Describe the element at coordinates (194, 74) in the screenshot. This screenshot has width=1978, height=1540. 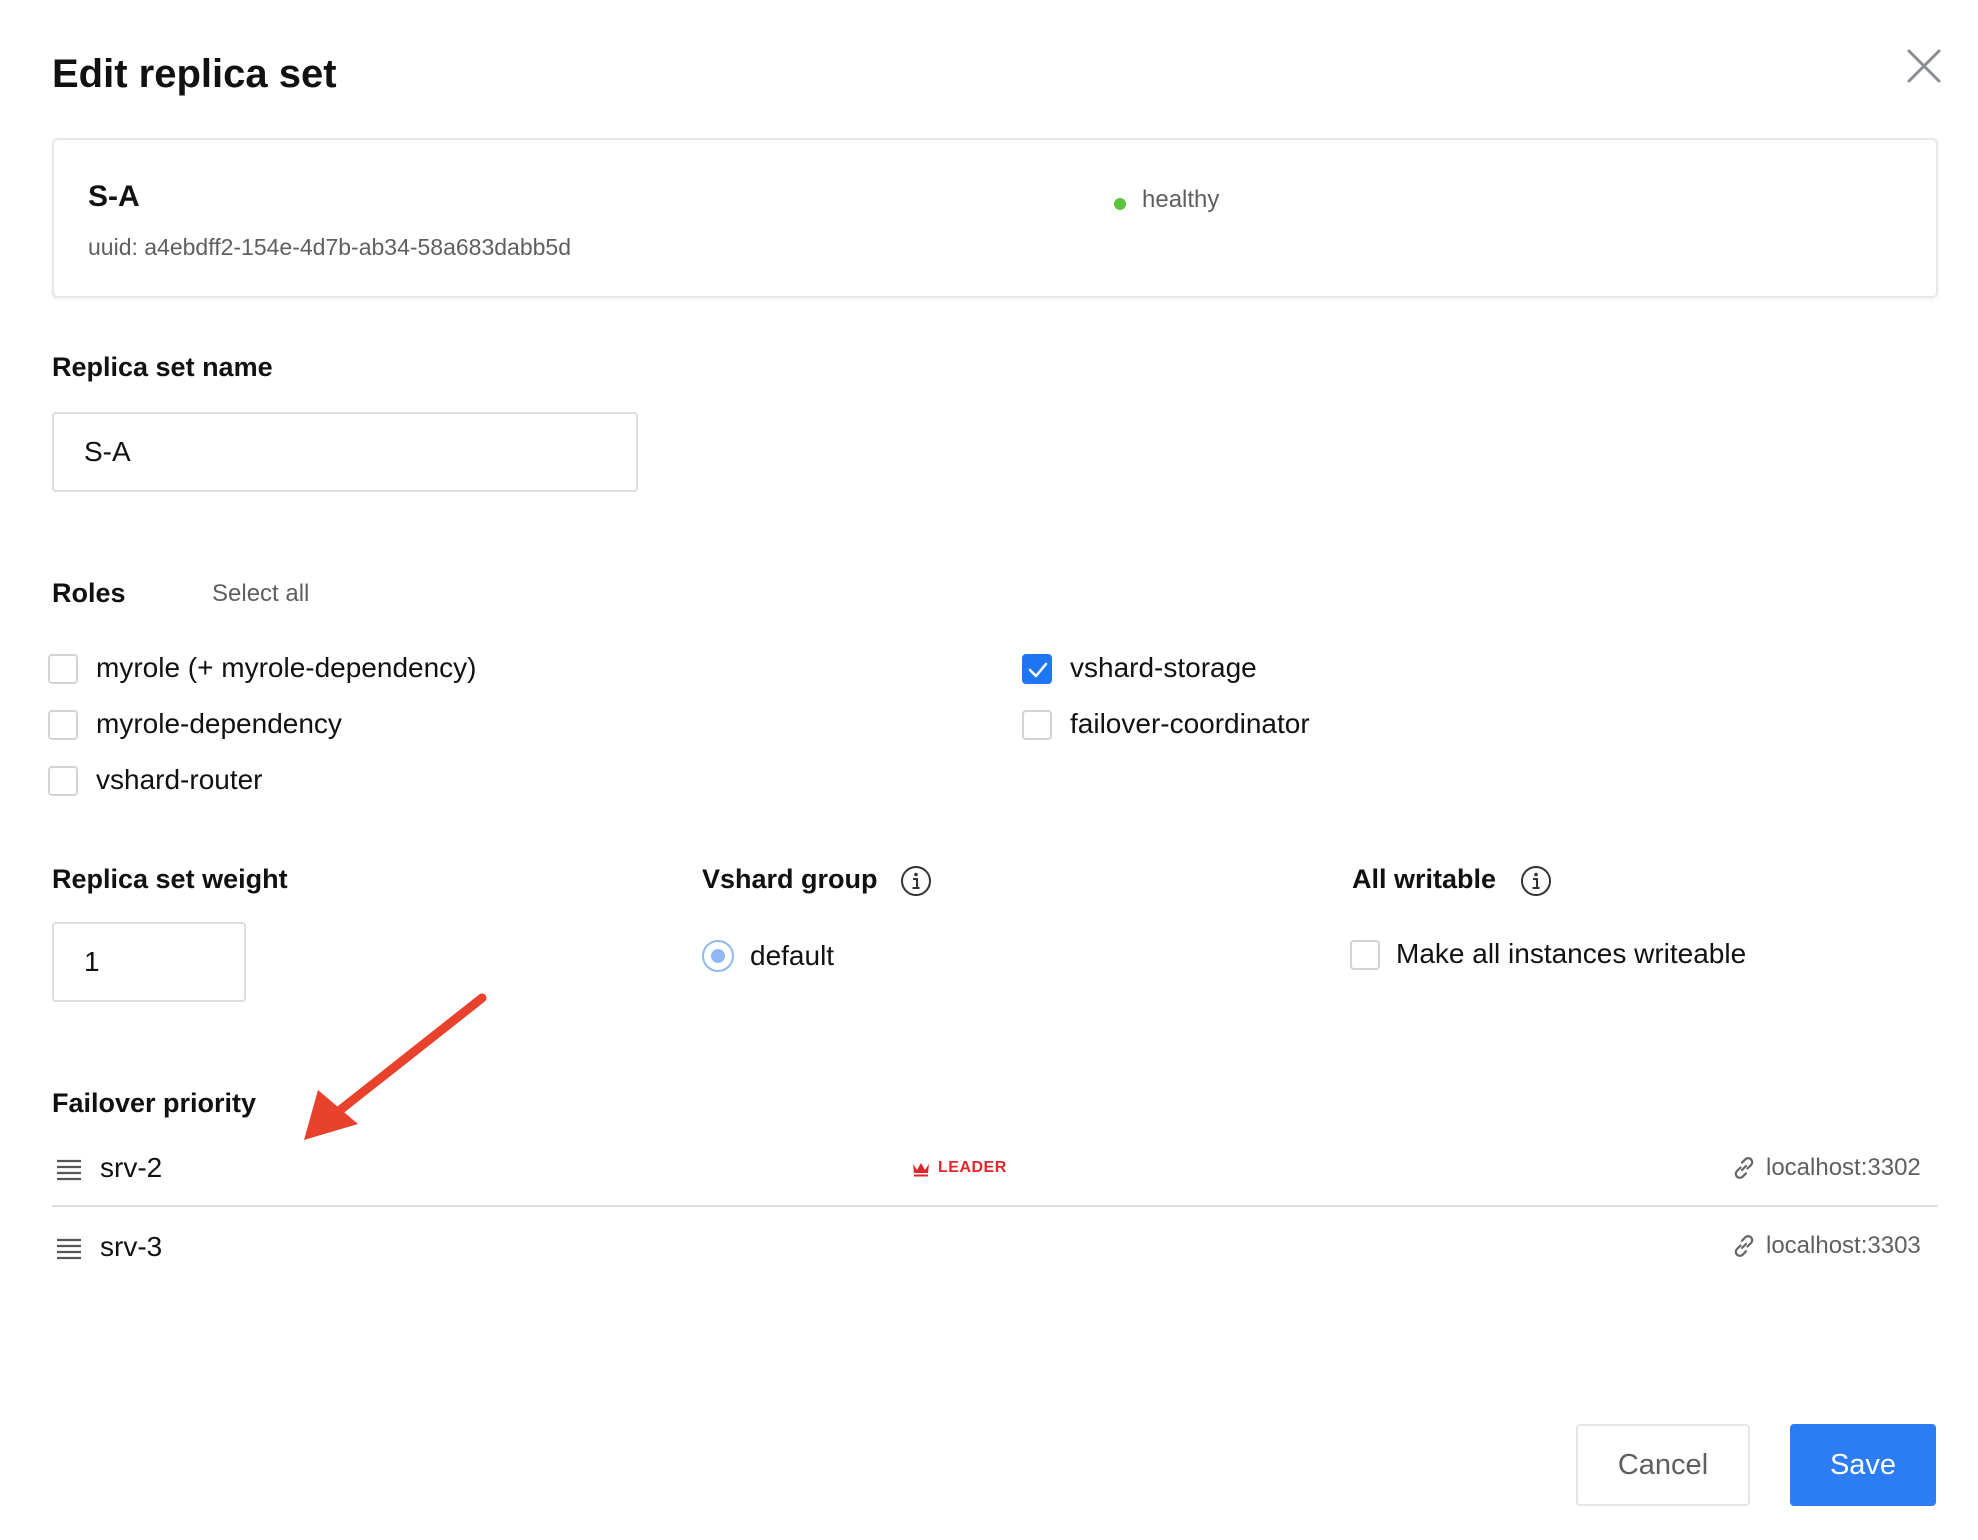
I see `dialog-title: Edit replica set` at that location.